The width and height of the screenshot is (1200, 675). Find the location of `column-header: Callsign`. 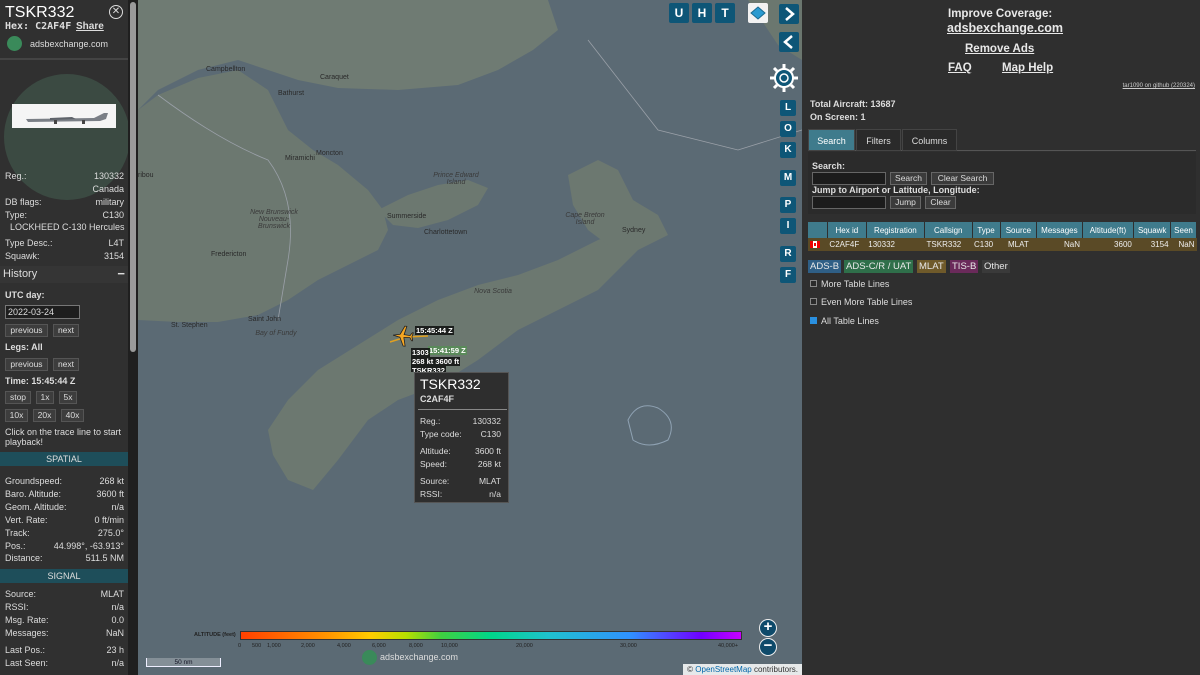

column-header: Callsign is located at coordinates (948, 230).